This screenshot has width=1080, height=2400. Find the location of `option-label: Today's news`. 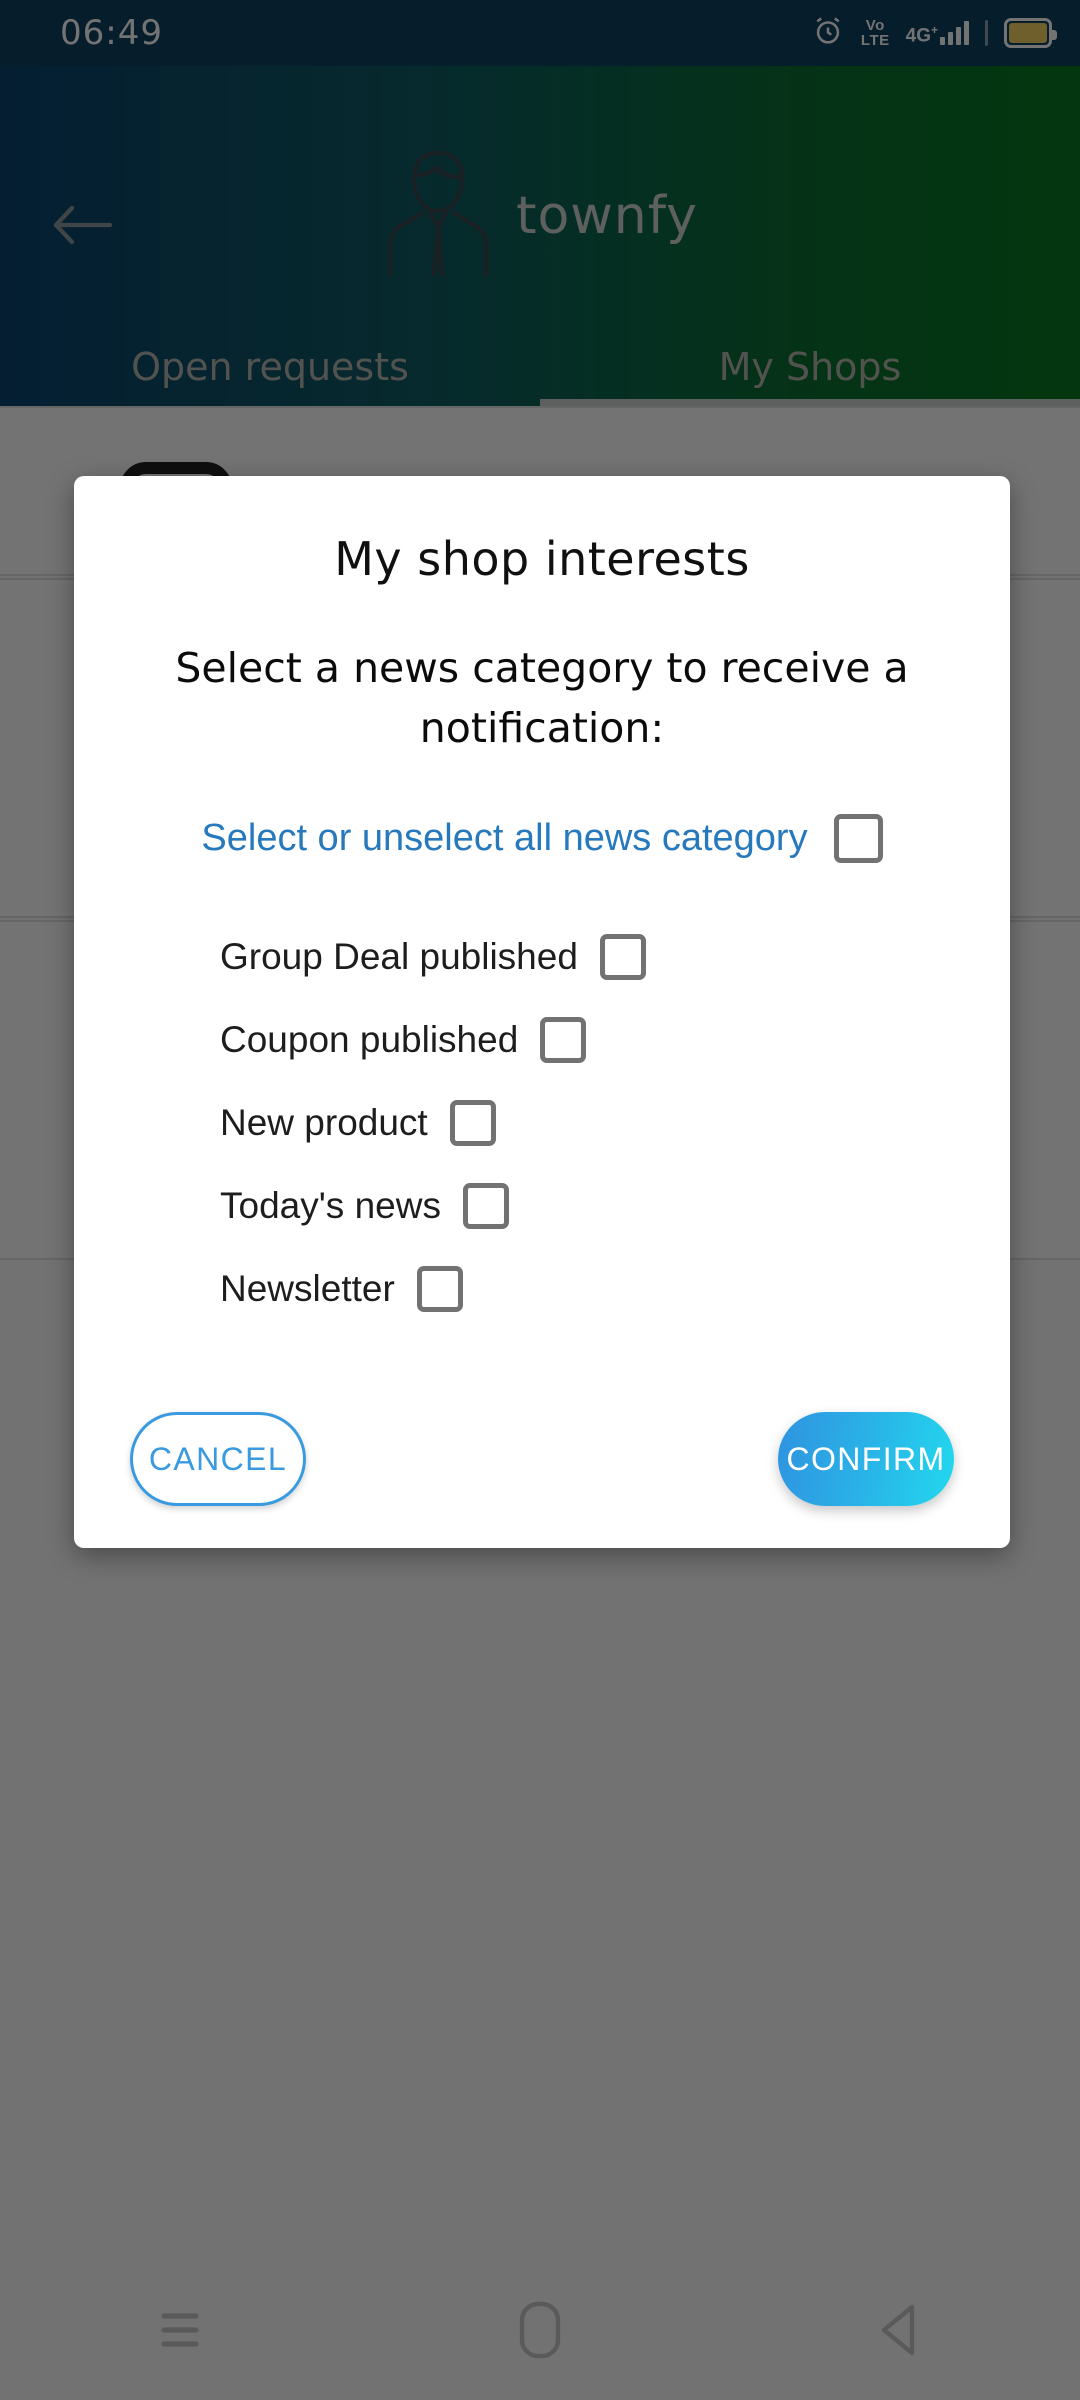

option-label: Today's news is located at coordinates (330, 1205).